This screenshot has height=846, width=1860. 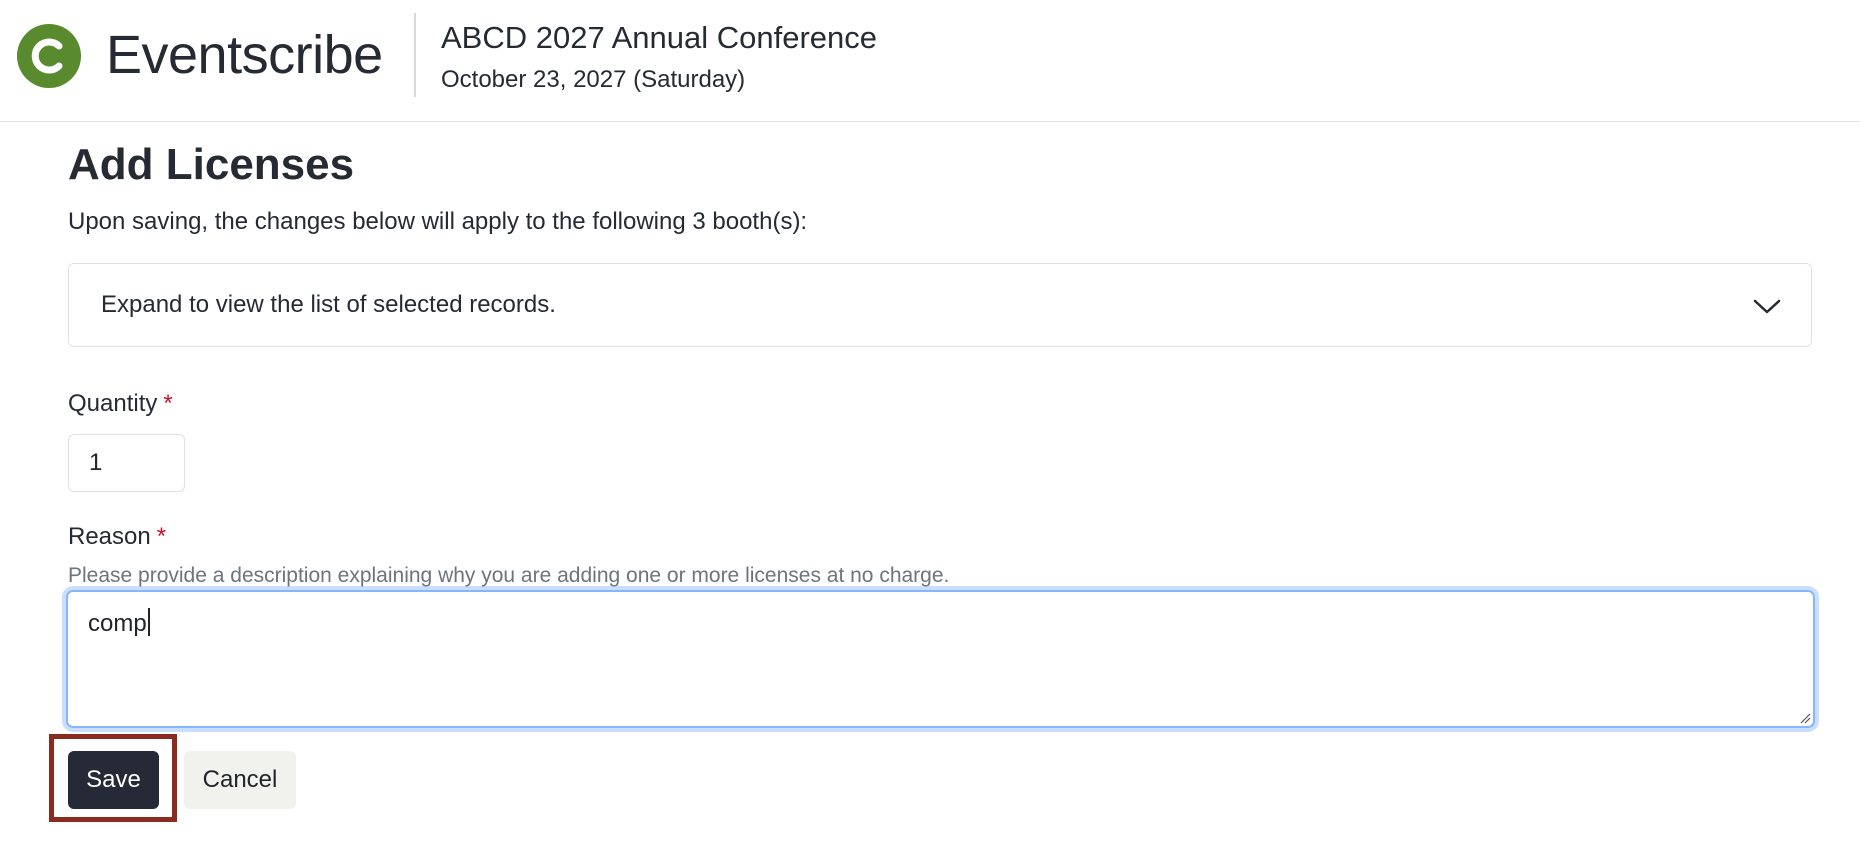 I want to click on page-title: Add Licenses, so click(x=211, y=164).